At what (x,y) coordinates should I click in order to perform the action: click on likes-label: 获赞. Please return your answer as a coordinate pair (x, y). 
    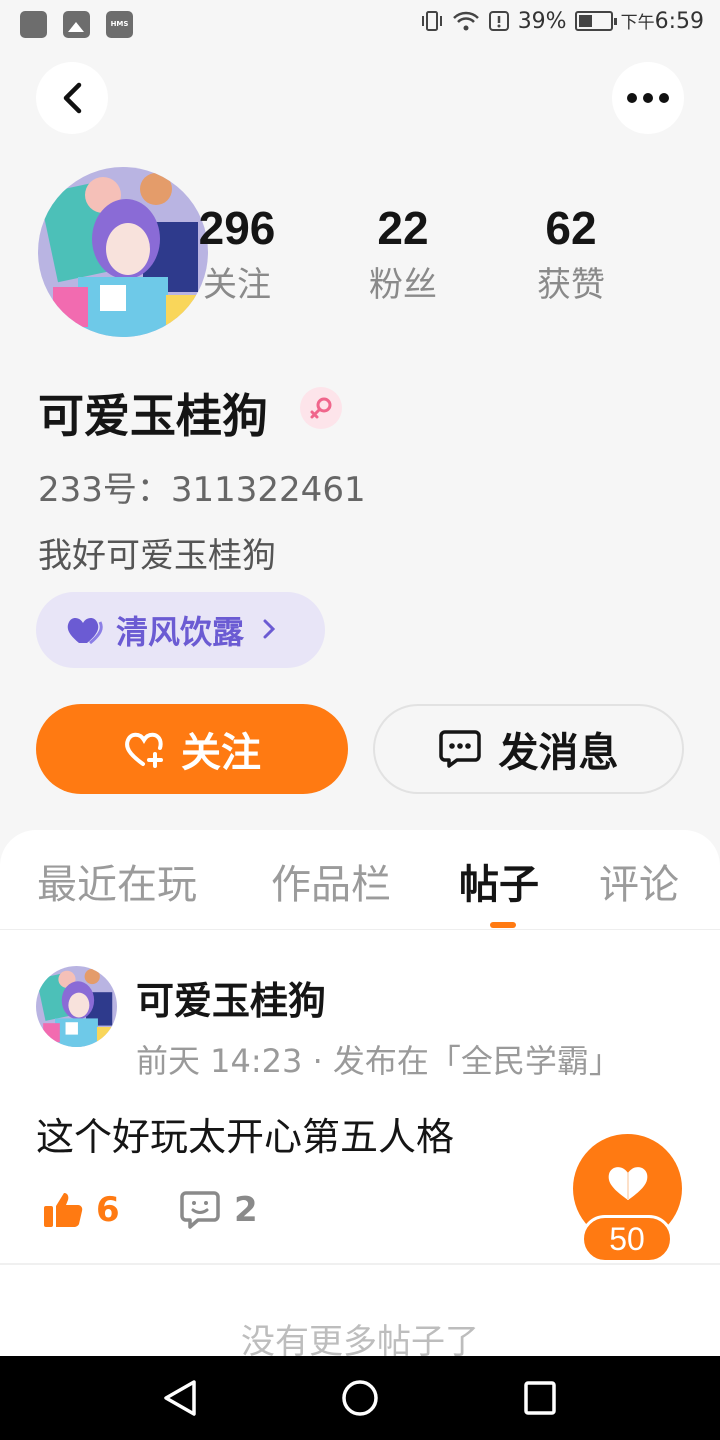
    Looking at the image, I should click on (571, 285).